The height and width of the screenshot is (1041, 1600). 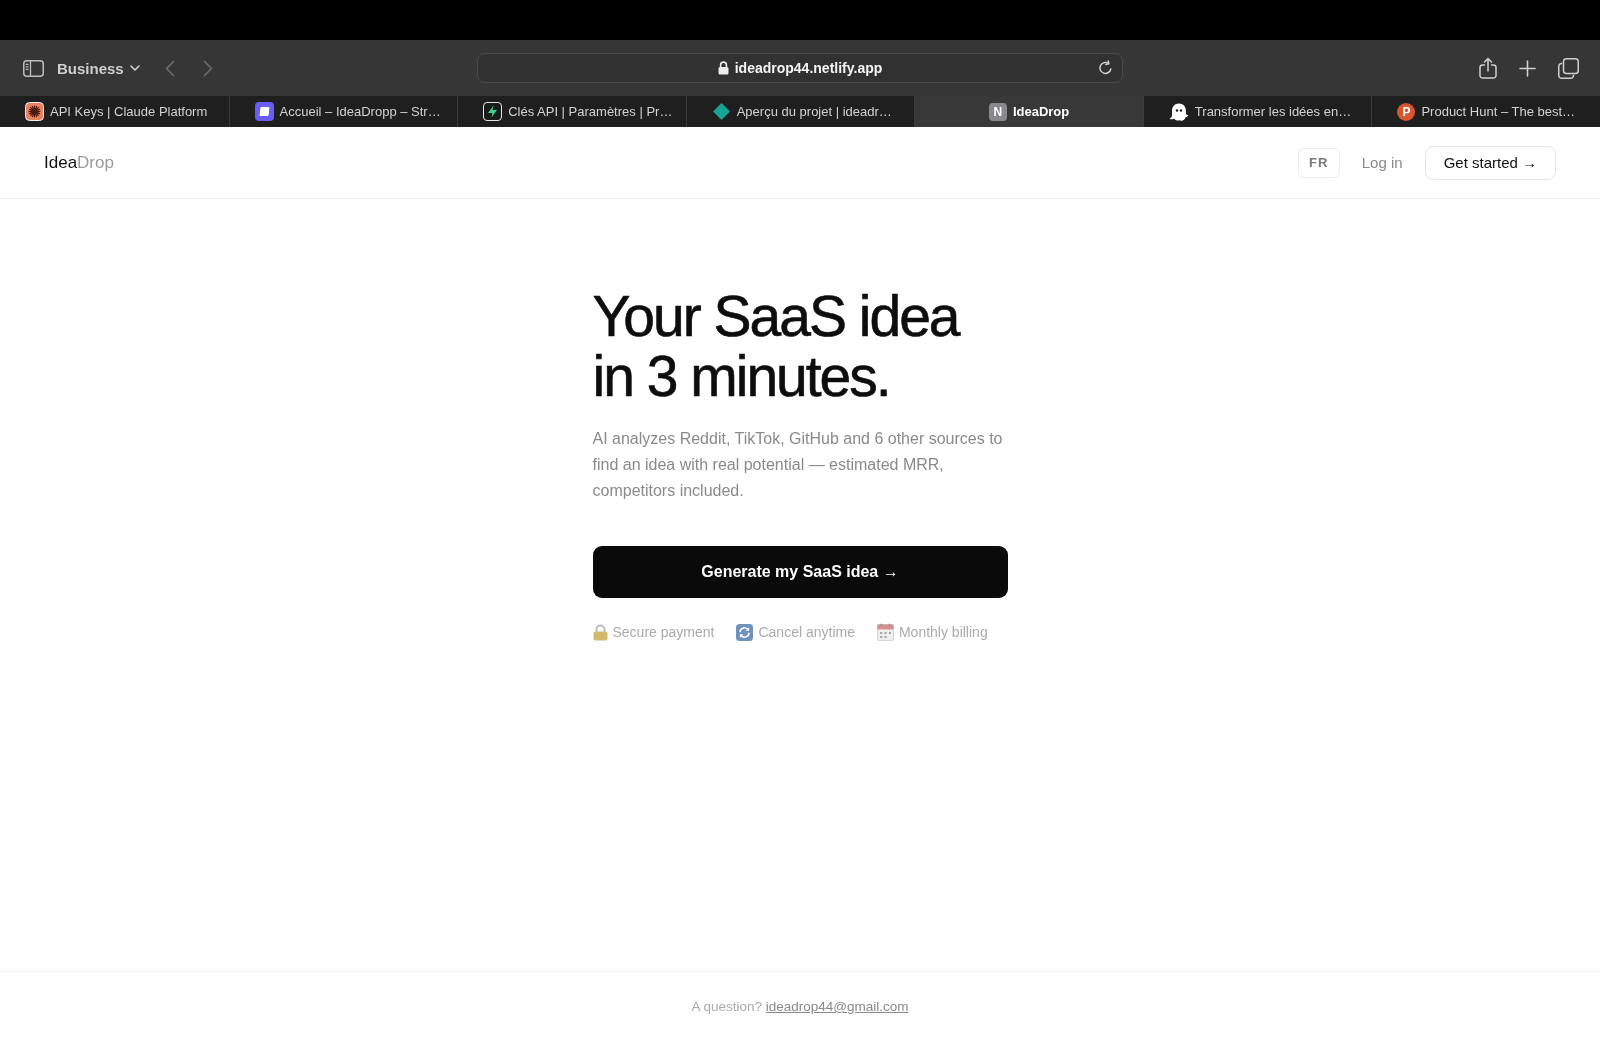 What do you see at coordinates (800, 572) in the screenshot?
I see `generate-button: Generate my SaaS idea →` at bounding box center [800, 572].